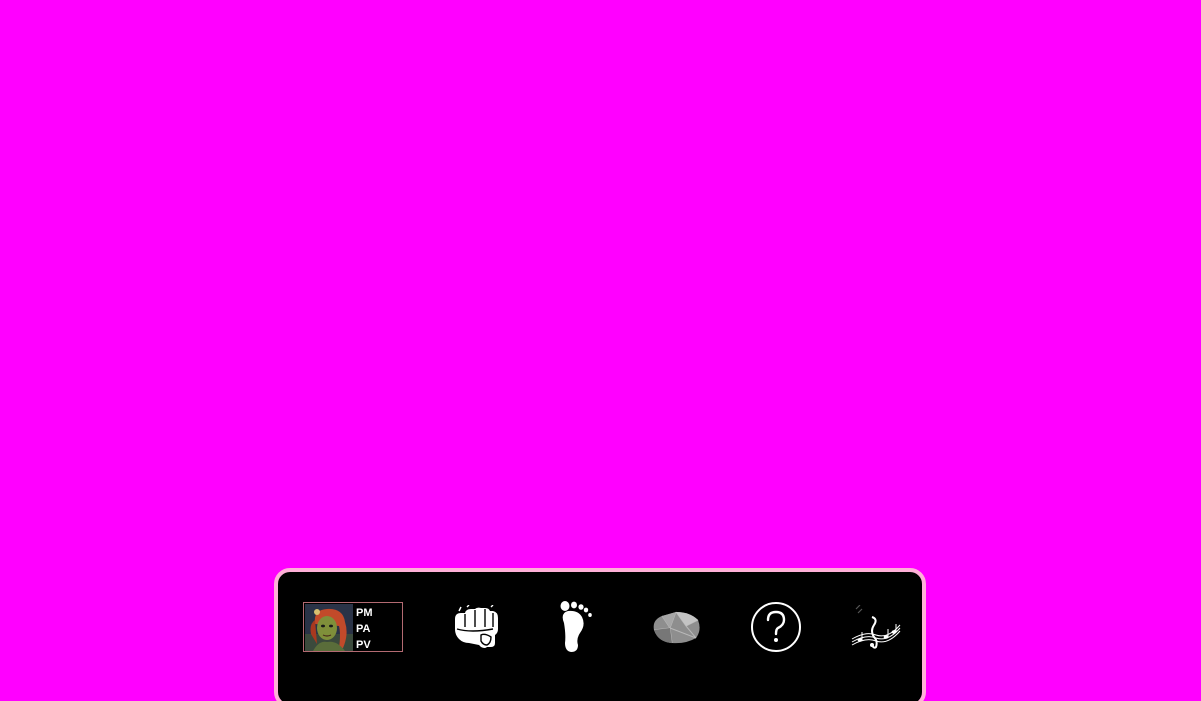 The height and width of the screenshot is (701, 1201). I want to click on character-card: PM PA PV, so click(353, 627).